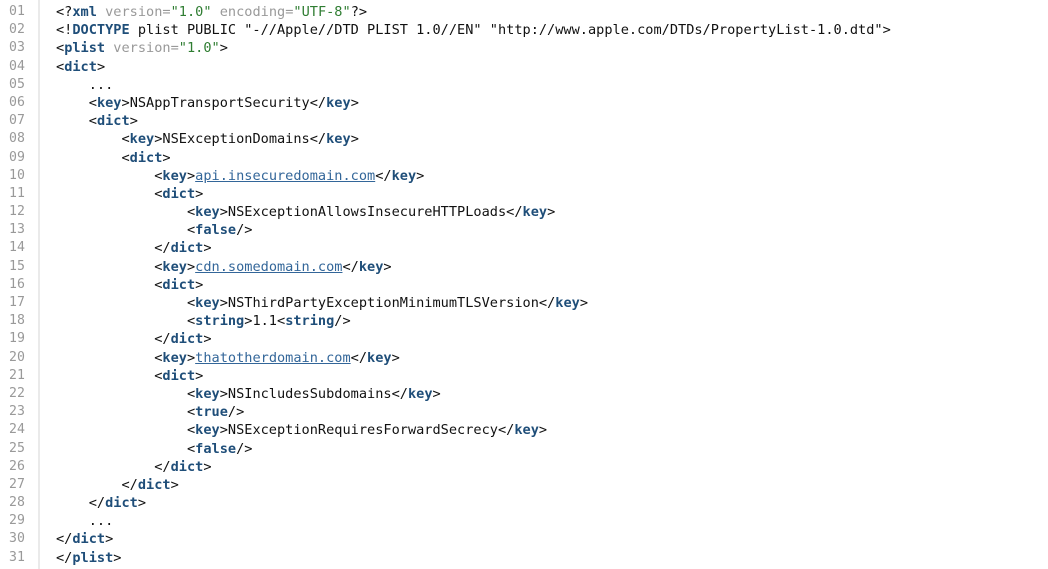  I want to click on code-line: </plist>, so click(552, 558).